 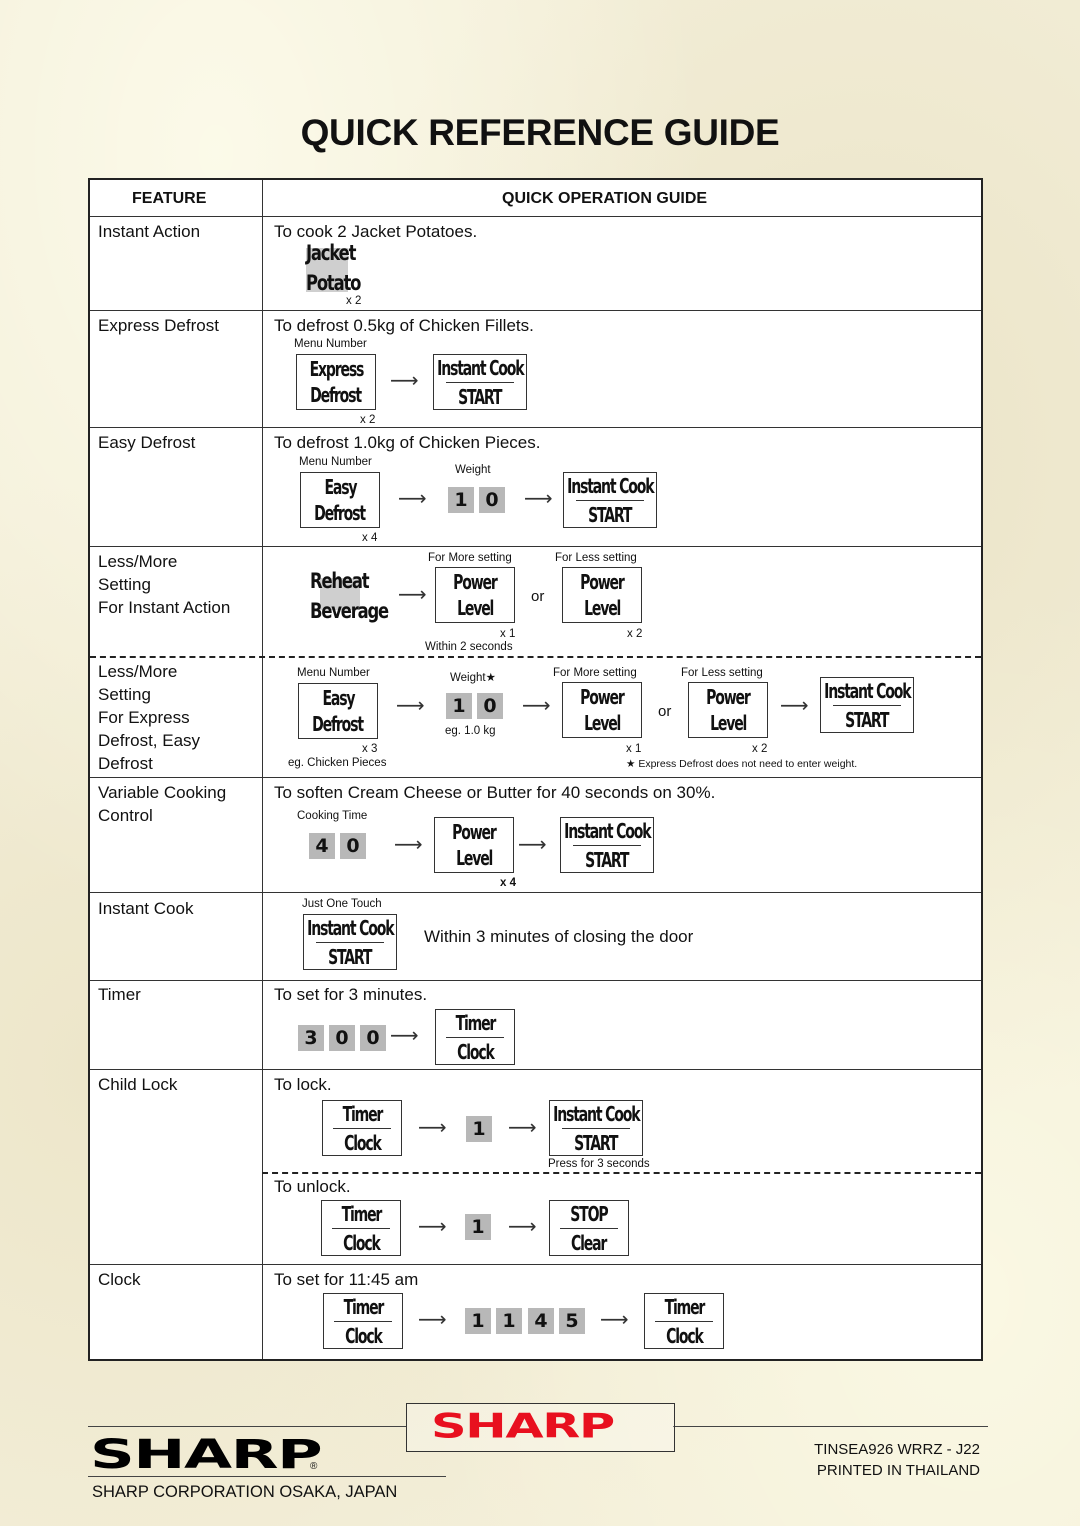 I want to click on power-level-key: Power Level, so click(x=474, y=845).